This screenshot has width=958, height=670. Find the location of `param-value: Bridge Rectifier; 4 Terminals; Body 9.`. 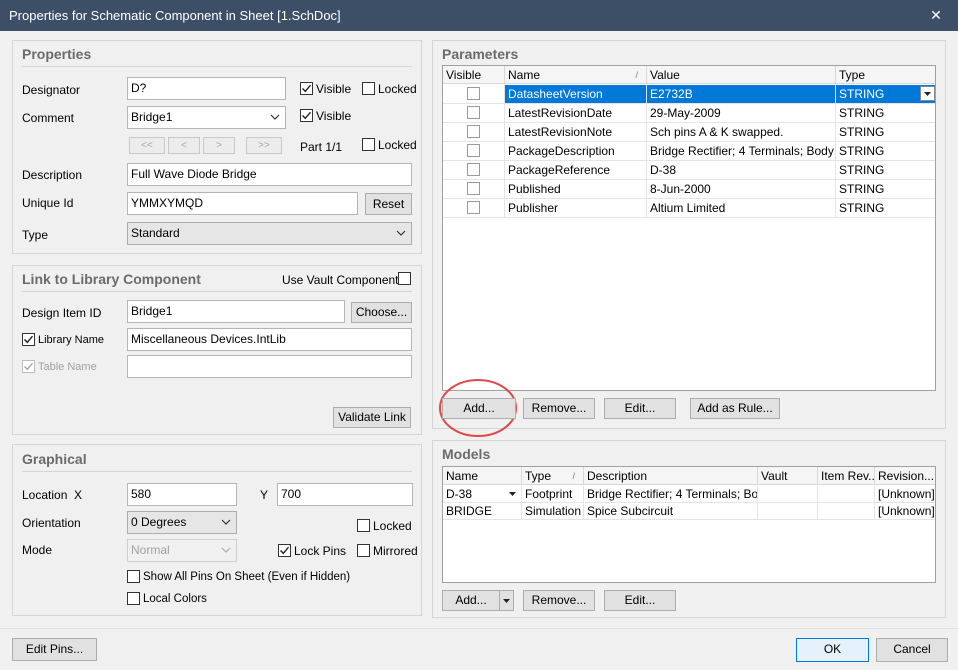

param-value: Bridge Rectifier; 4 Terminals; Body 9. is located at coordinates (741, 151).